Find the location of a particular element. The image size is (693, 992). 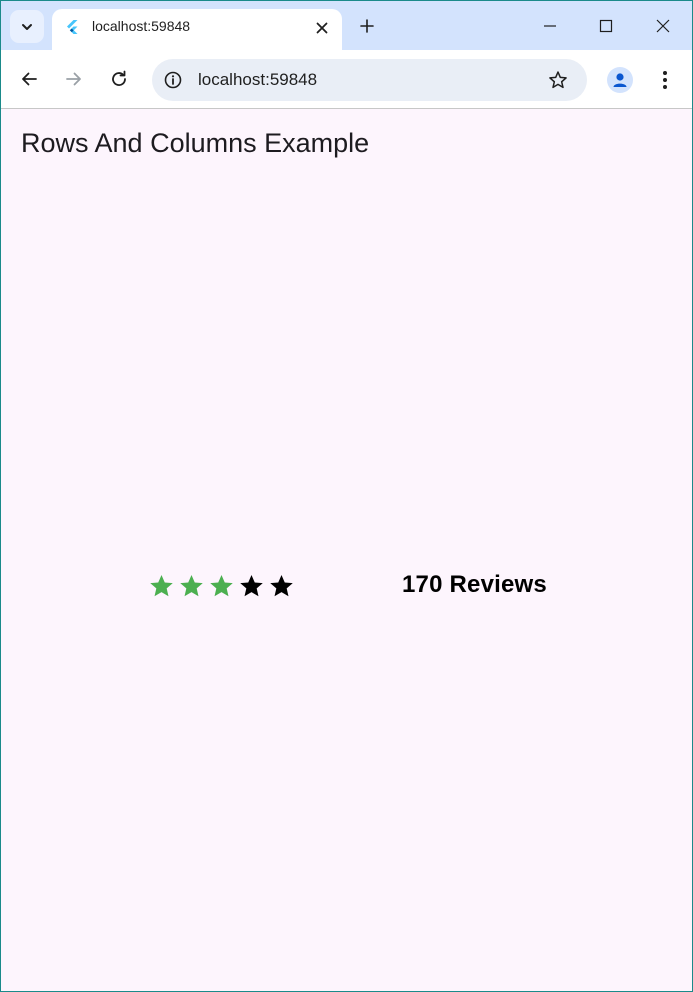

tab-strip: localhost:59848 is located at coordinates (346, 25).